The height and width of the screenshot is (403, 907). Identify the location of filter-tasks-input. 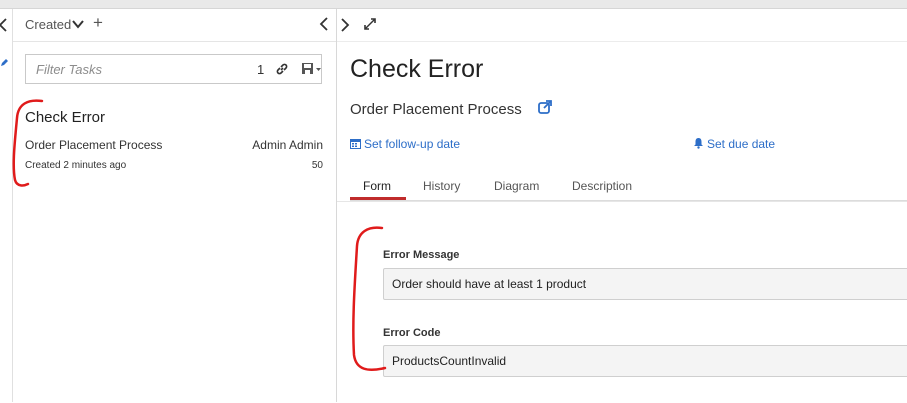
(131, 69).